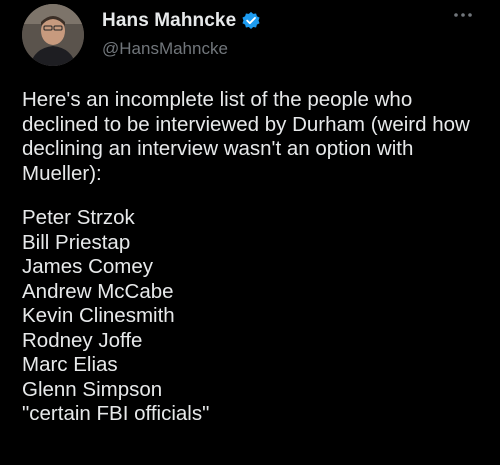 The width and height of the screenshot is (500, 465). I want to click on list-item: Marc Elias, so click(70, 364).